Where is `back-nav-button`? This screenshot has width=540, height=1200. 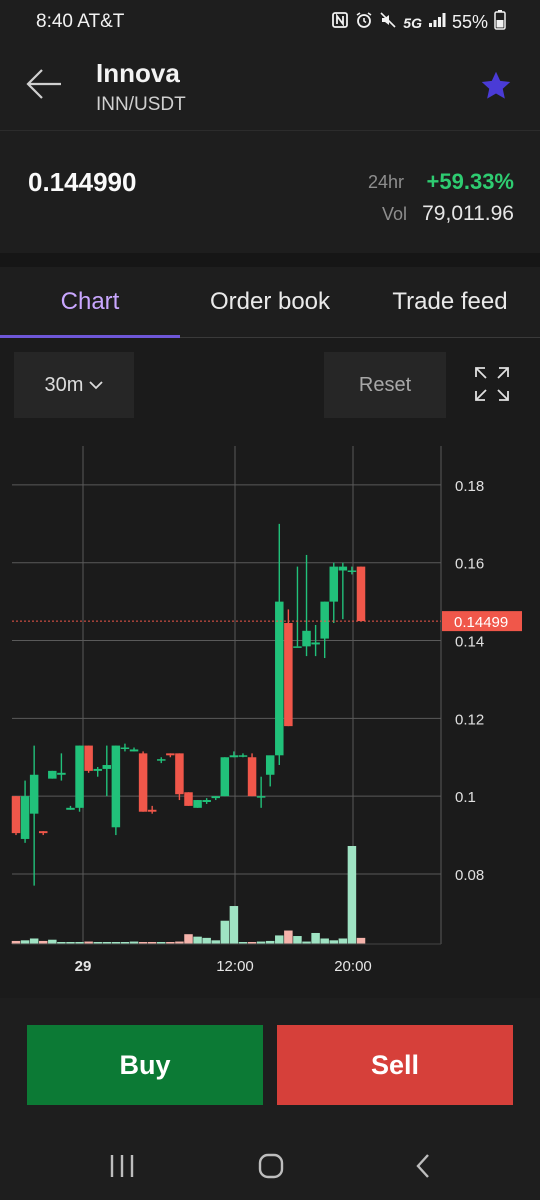
back-nav-button is located at coordinates (425, 1166).